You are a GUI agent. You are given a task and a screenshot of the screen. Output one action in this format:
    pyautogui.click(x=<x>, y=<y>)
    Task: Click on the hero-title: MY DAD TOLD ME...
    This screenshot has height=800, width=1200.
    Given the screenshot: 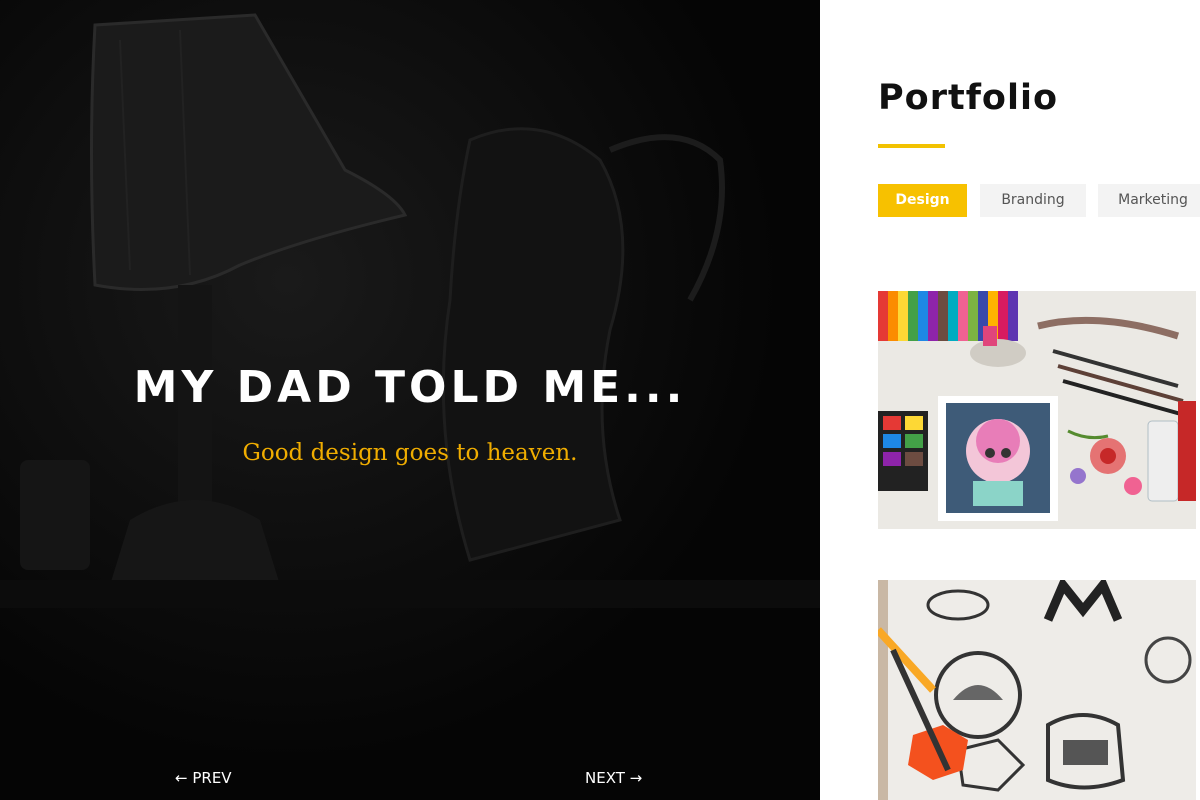 What is the action you would take?
    pyautogui.click(x=410, y=387)
    